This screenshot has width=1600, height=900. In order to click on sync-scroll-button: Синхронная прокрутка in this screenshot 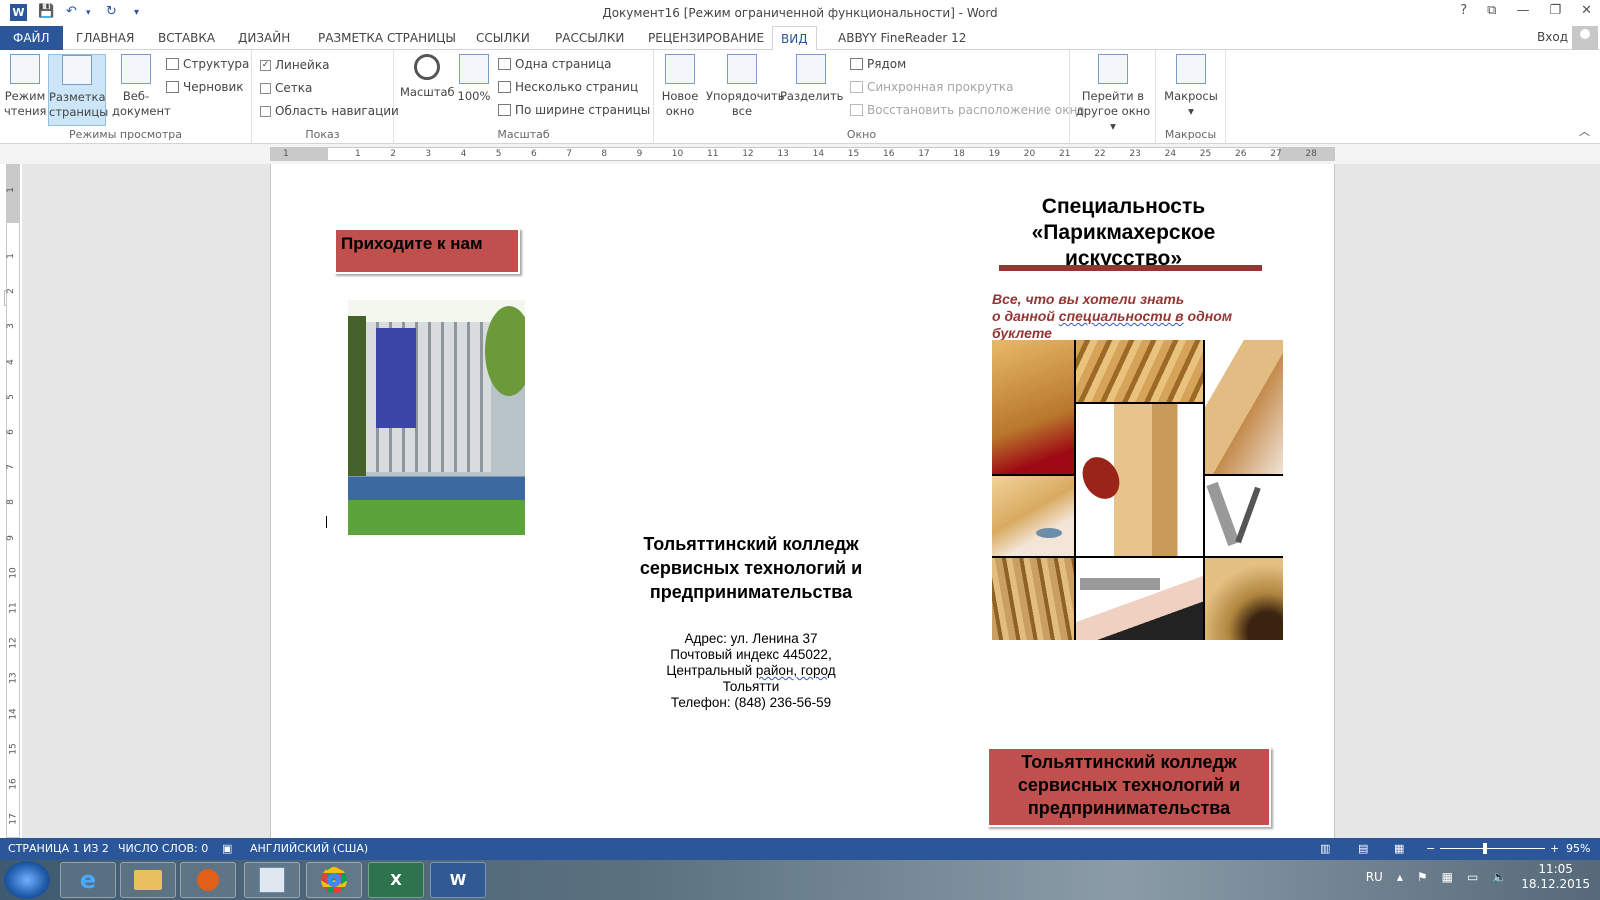, I will do `click(932, 87)`.